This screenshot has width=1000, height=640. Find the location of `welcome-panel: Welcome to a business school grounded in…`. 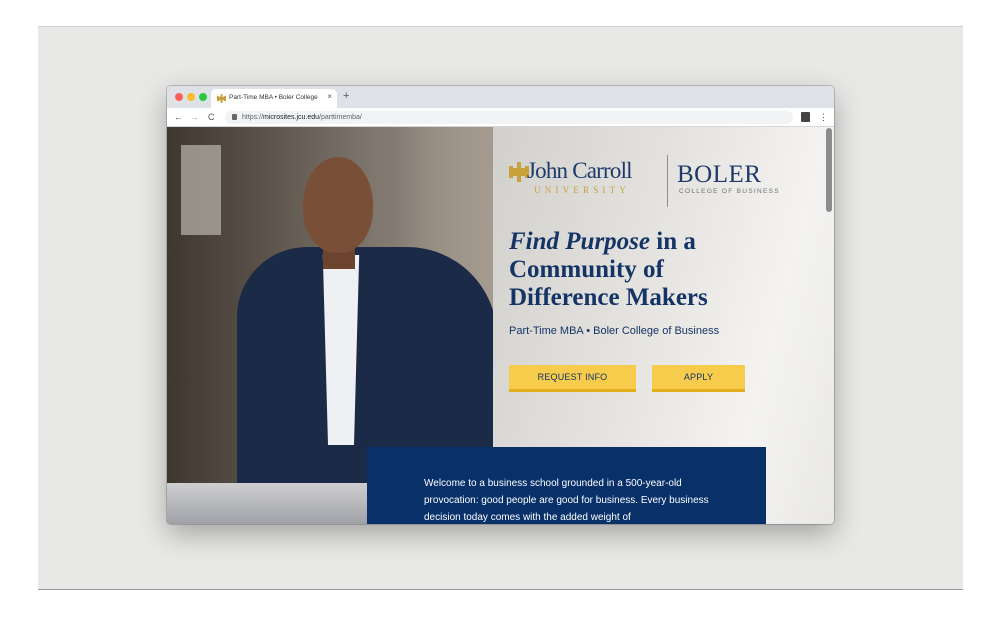

welcome-panel: Welcome to a business school grounded in… is located at coordinates (566, 485).